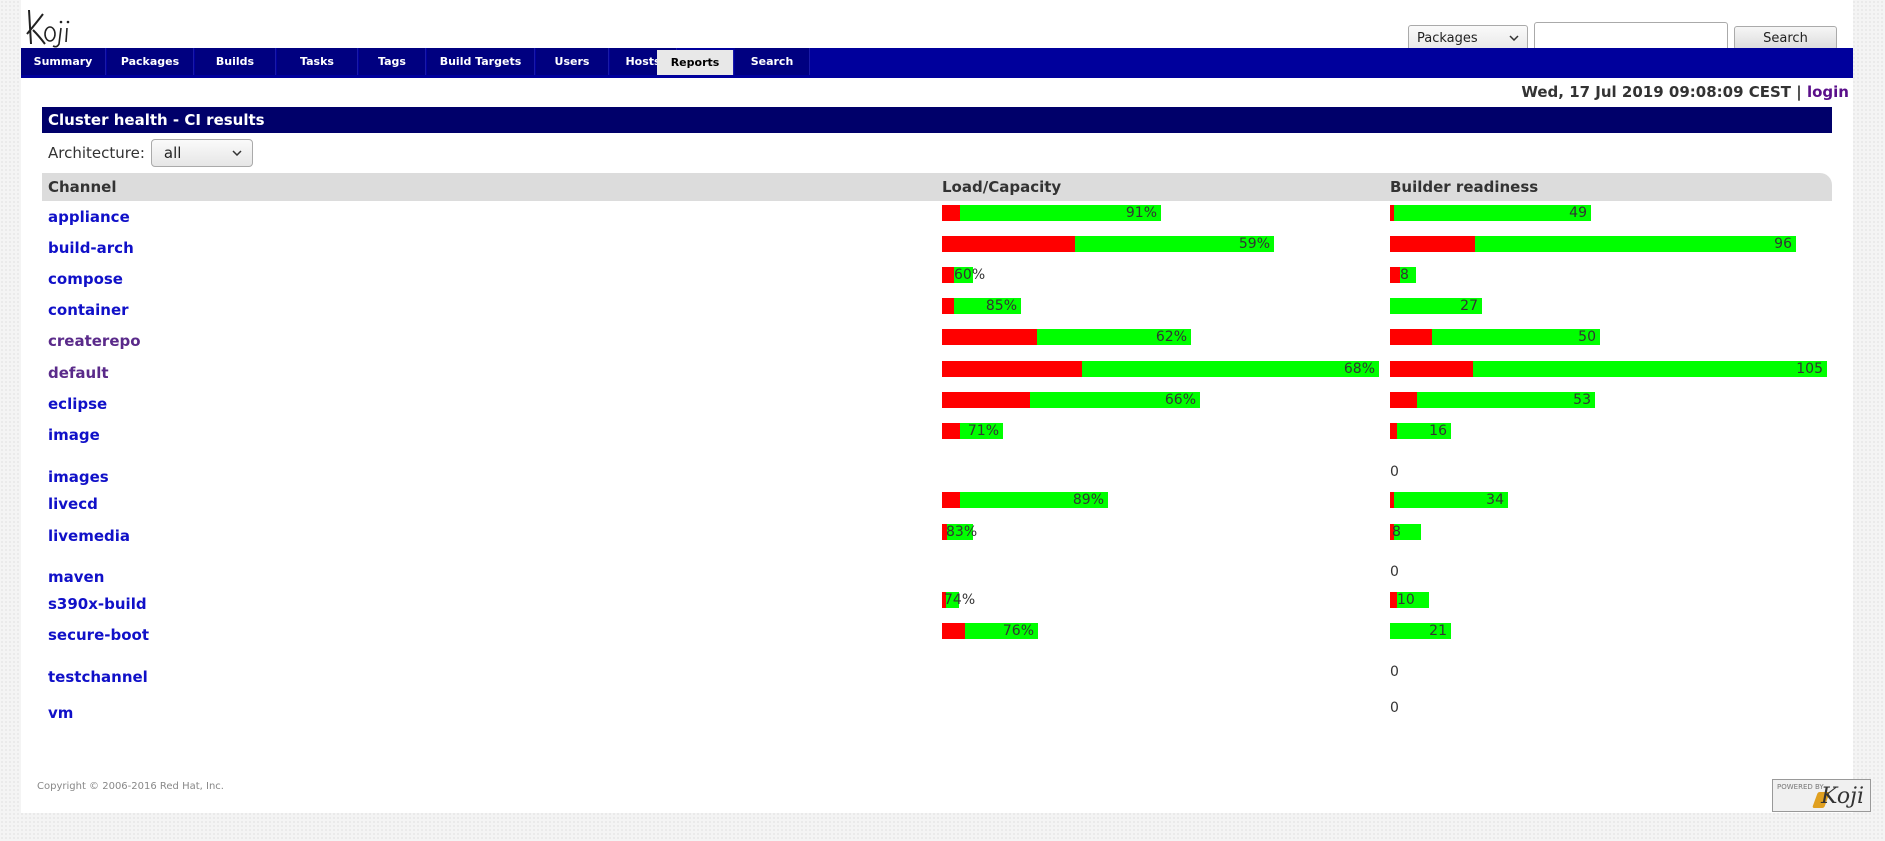 The height and width of the screenshot is (841, 1885). I want to click on tab-builds: Builds, so click(235, 61).